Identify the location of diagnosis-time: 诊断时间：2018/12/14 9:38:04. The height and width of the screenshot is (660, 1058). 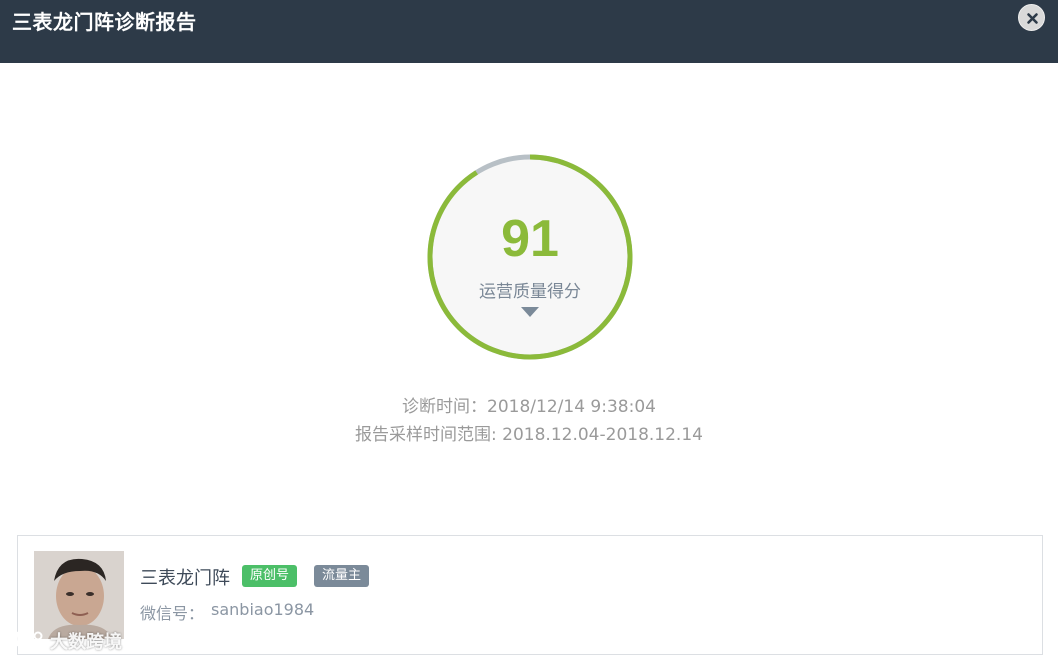
(529, 407).